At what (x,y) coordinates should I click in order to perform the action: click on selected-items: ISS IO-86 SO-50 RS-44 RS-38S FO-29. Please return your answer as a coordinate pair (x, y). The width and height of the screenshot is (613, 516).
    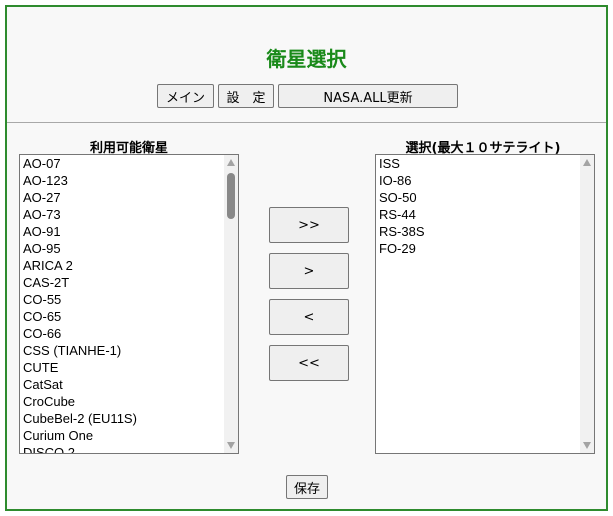
    Looking at the image, I should click on (479, 206).